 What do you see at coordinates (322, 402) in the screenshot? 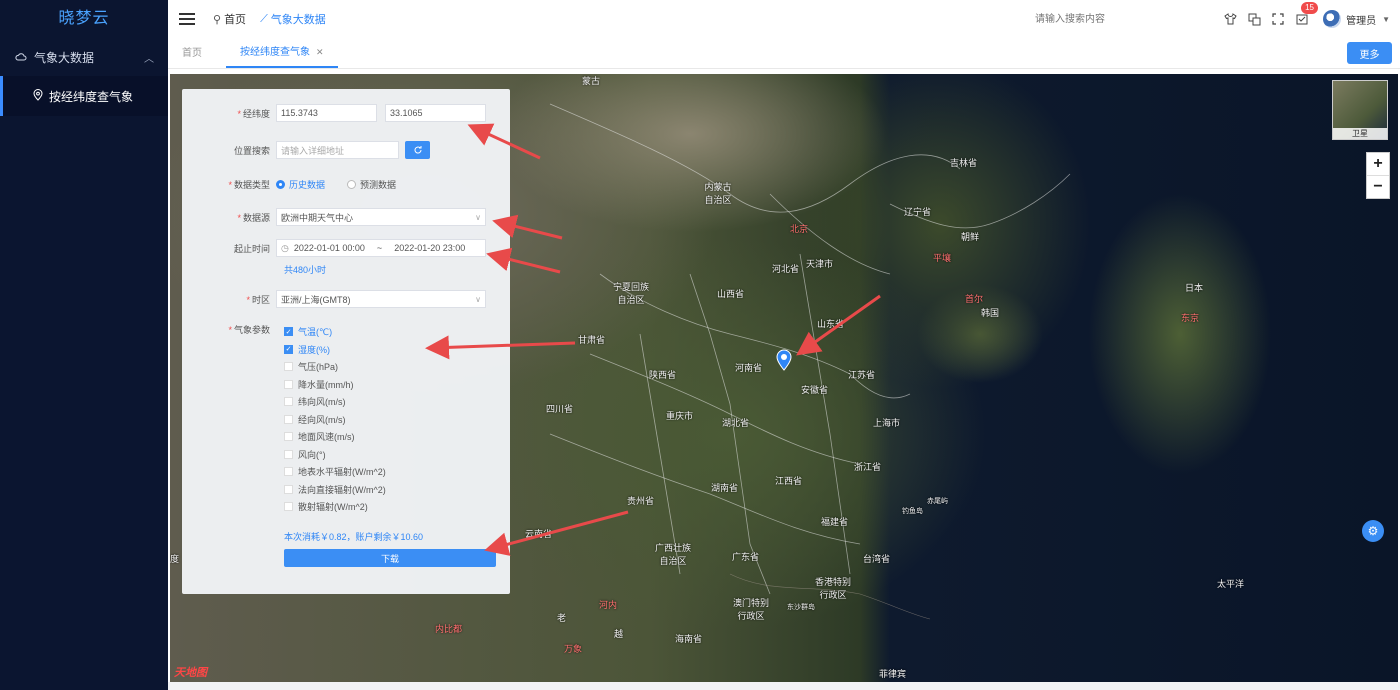
I see `param-label: 纬向风(m/s)` at bounding box center [322, 402].